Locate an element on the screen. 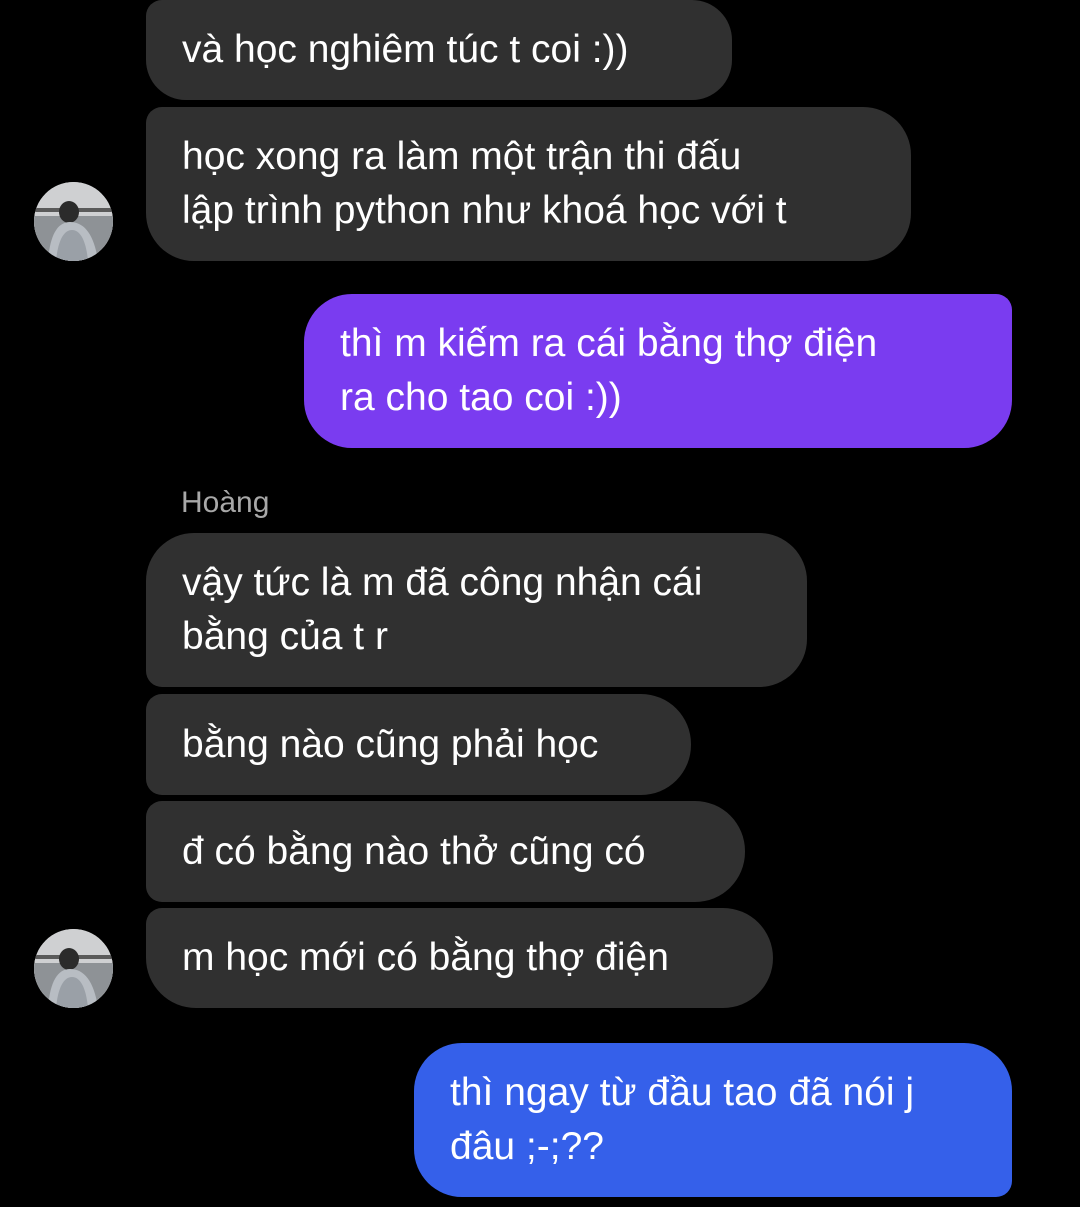 The height and width of the screenshot is (1207, 1080). message-text: ra cho tao coi :)) is located at coordinates (481, 397).